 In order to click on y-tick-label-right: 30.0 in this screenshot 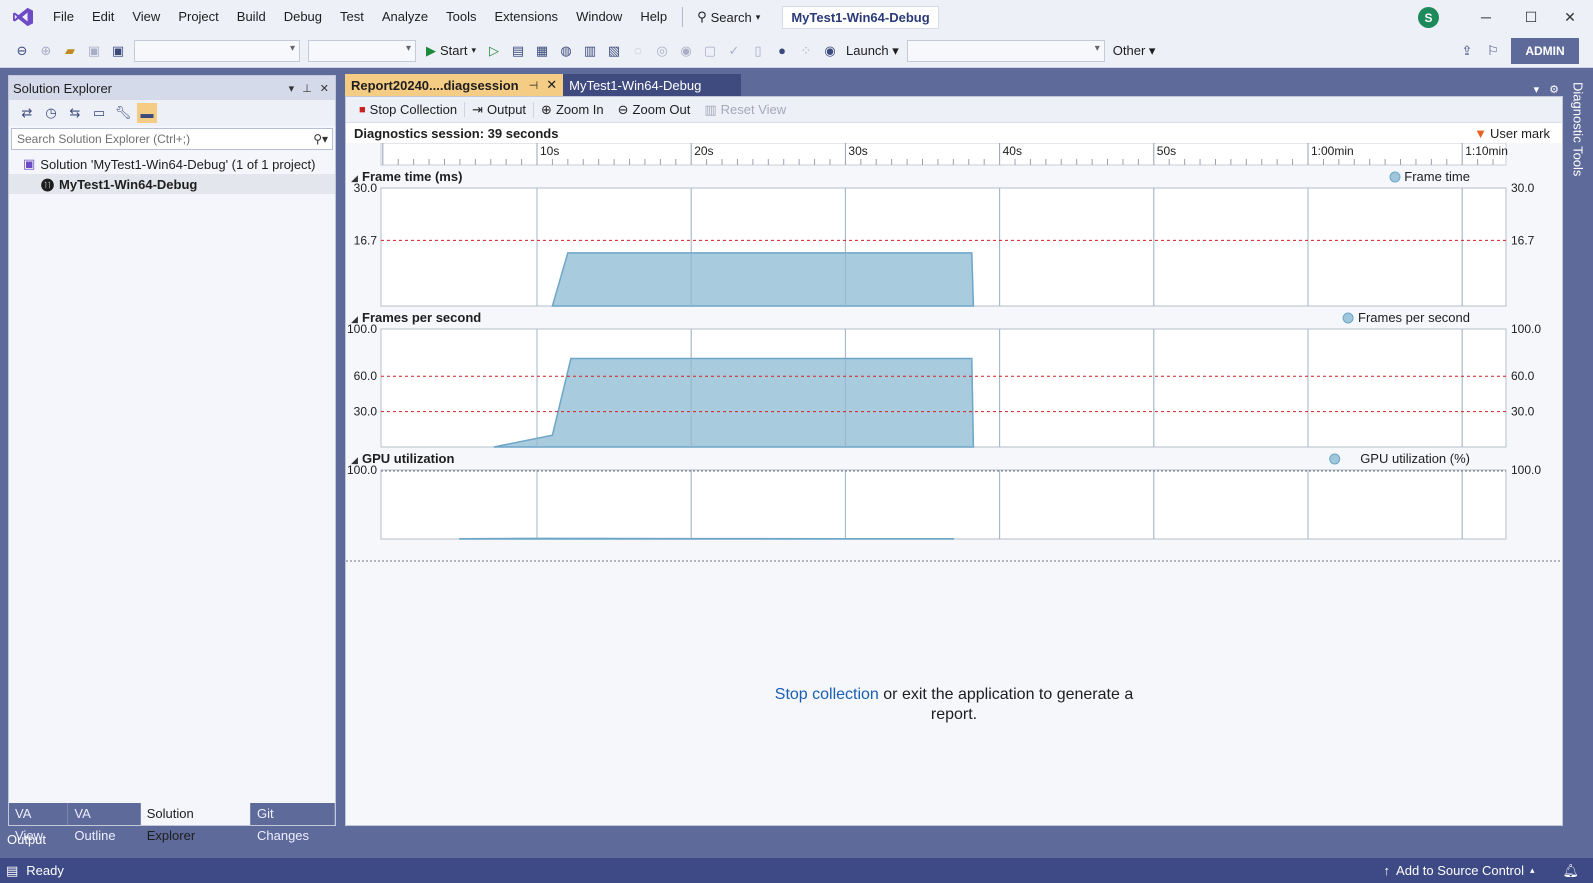, I will do `click(1523, 188)`.